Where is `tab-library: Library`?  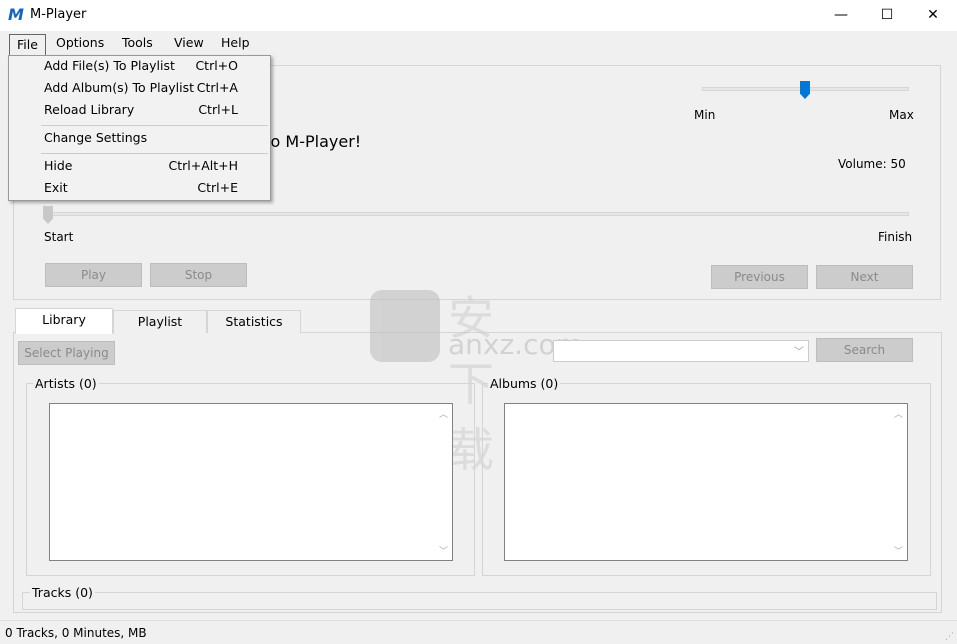 tab-library: Library is located at coordinates (64, 321).